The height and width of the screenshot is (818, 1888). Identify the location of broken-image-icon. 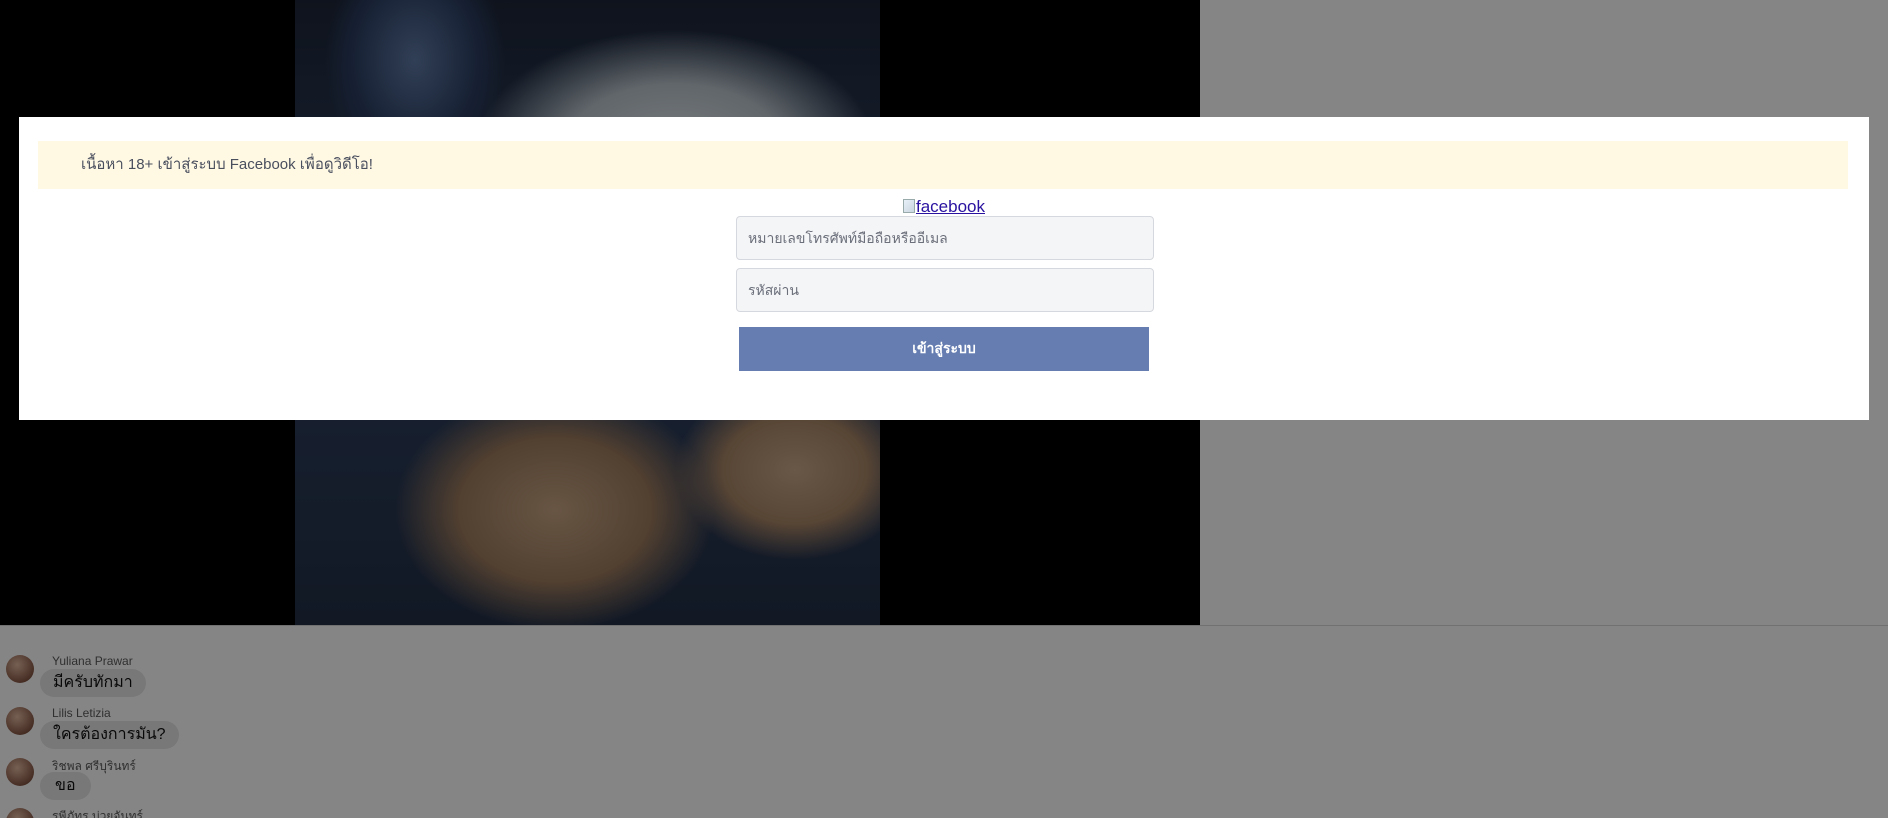
(909, 206).